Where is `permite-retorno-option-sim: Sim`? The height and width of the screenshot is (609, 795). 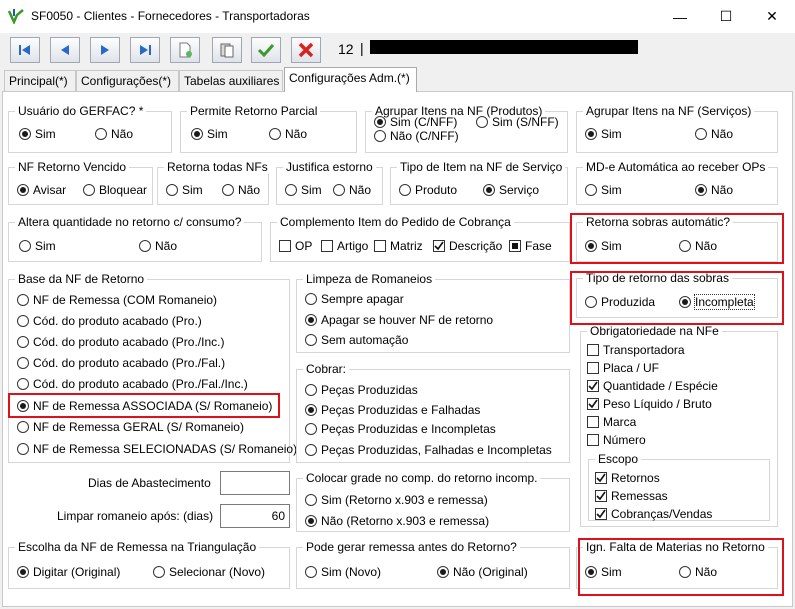
permite-retorno-option-sim: Sim is located at coordinates (209, 134).